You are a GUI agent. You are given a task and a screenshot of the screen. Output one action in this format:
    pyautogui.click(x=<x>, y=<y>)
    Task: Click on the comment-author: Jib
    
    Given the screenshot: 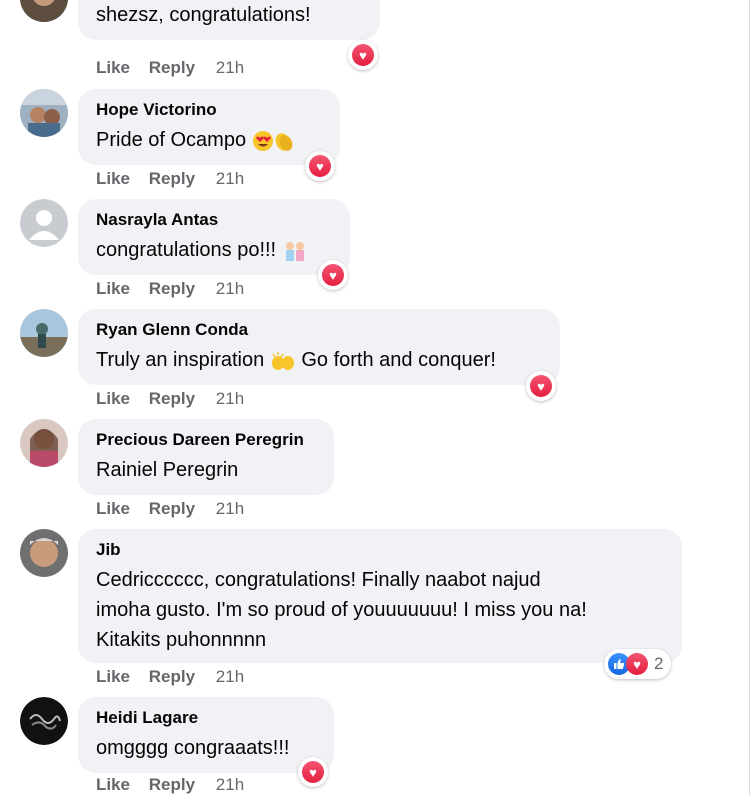 What is the action you would take?
    pyautogui.click(x=381, y=550)
    